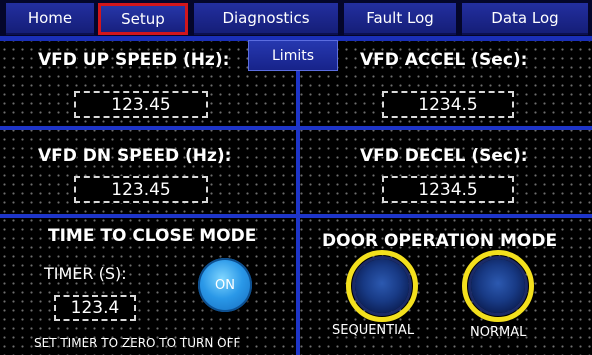 The height and width of the screenshot is (355, 592). Describe the element at coordinates (50, 19) in the screenshot. I see `tab-home: Home` at that location.